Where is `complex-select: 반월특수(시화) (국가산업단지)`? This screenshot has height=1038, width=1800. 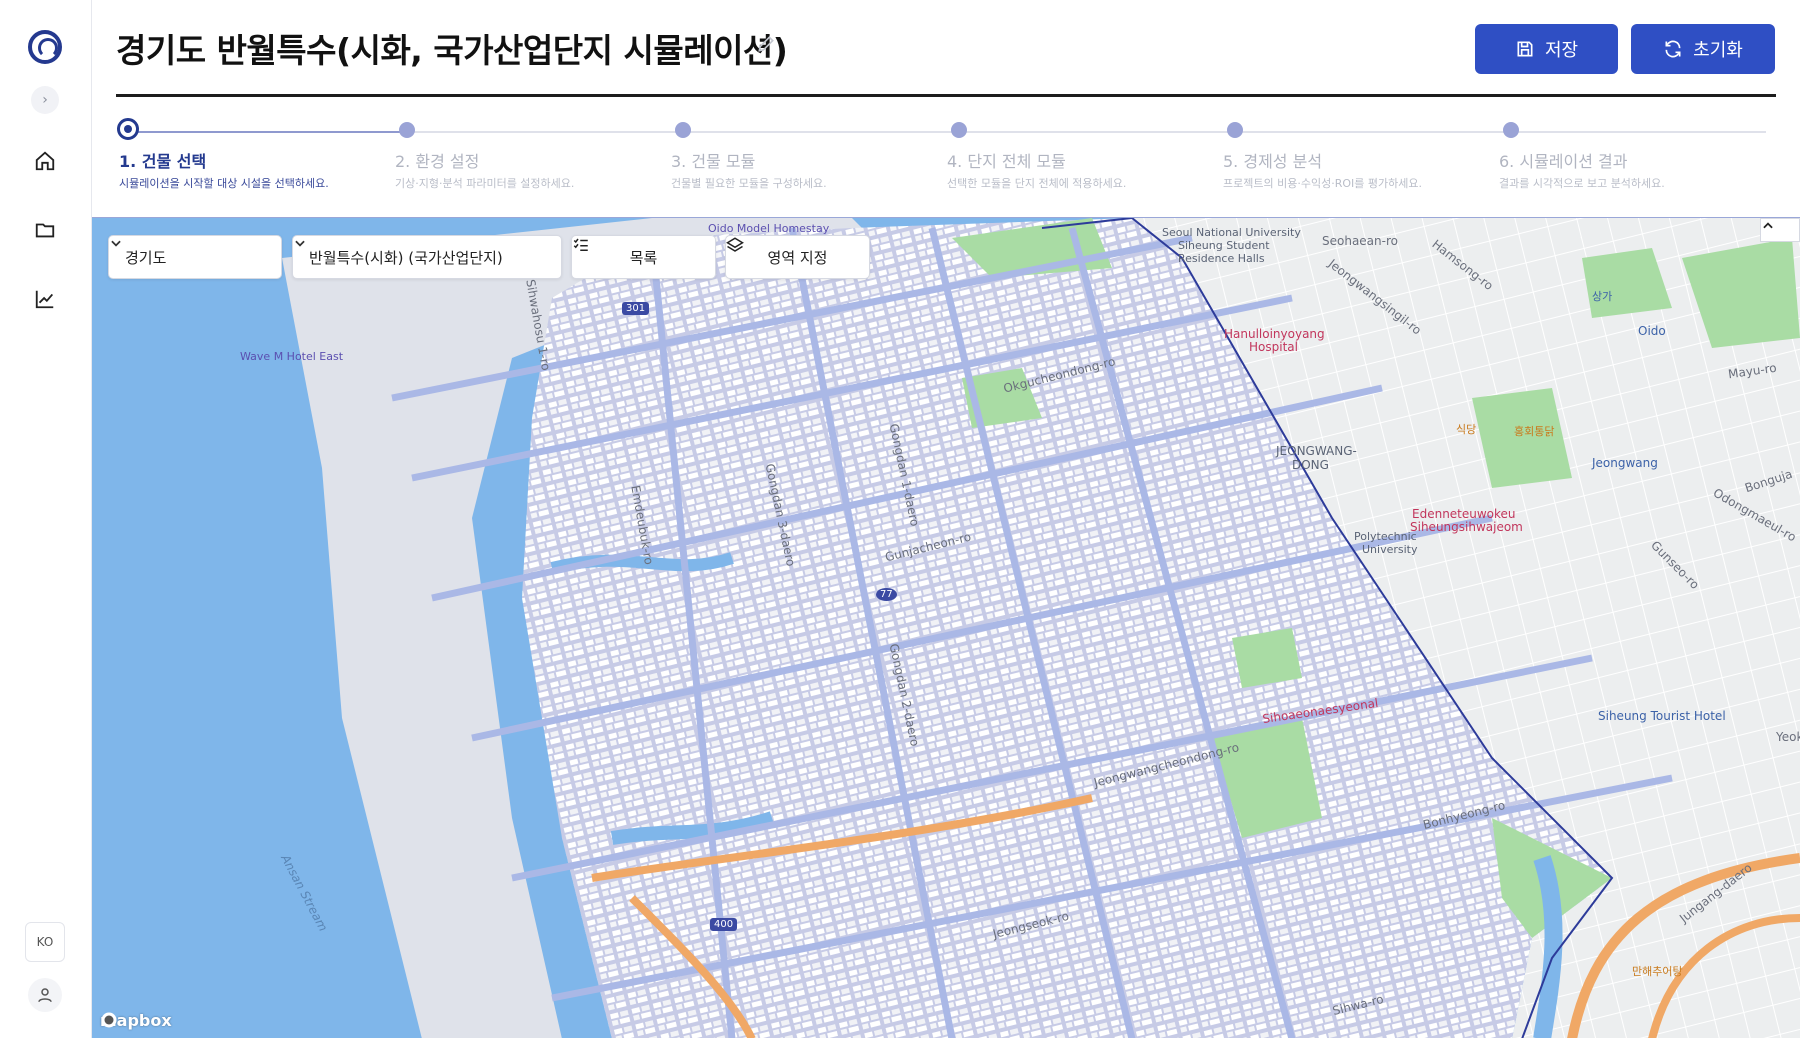
complex-select: 반월특수(시화) (국가산업단지) is located at coordinates (427, 257).